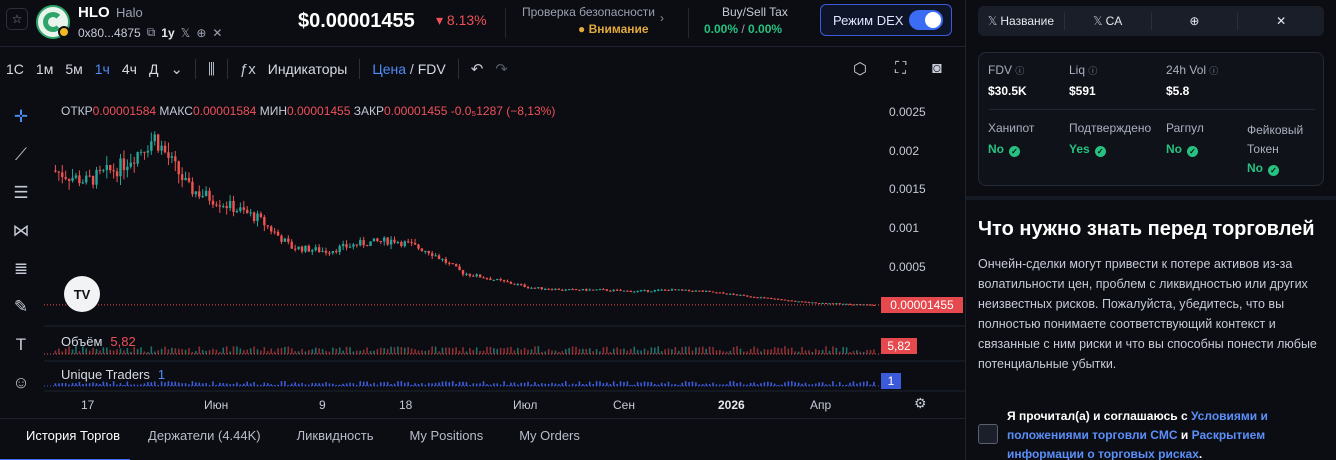  Describe the element at coordinates (65, 439) in the screenshot. I see `tab-trade-history: История Торгов` at that location.